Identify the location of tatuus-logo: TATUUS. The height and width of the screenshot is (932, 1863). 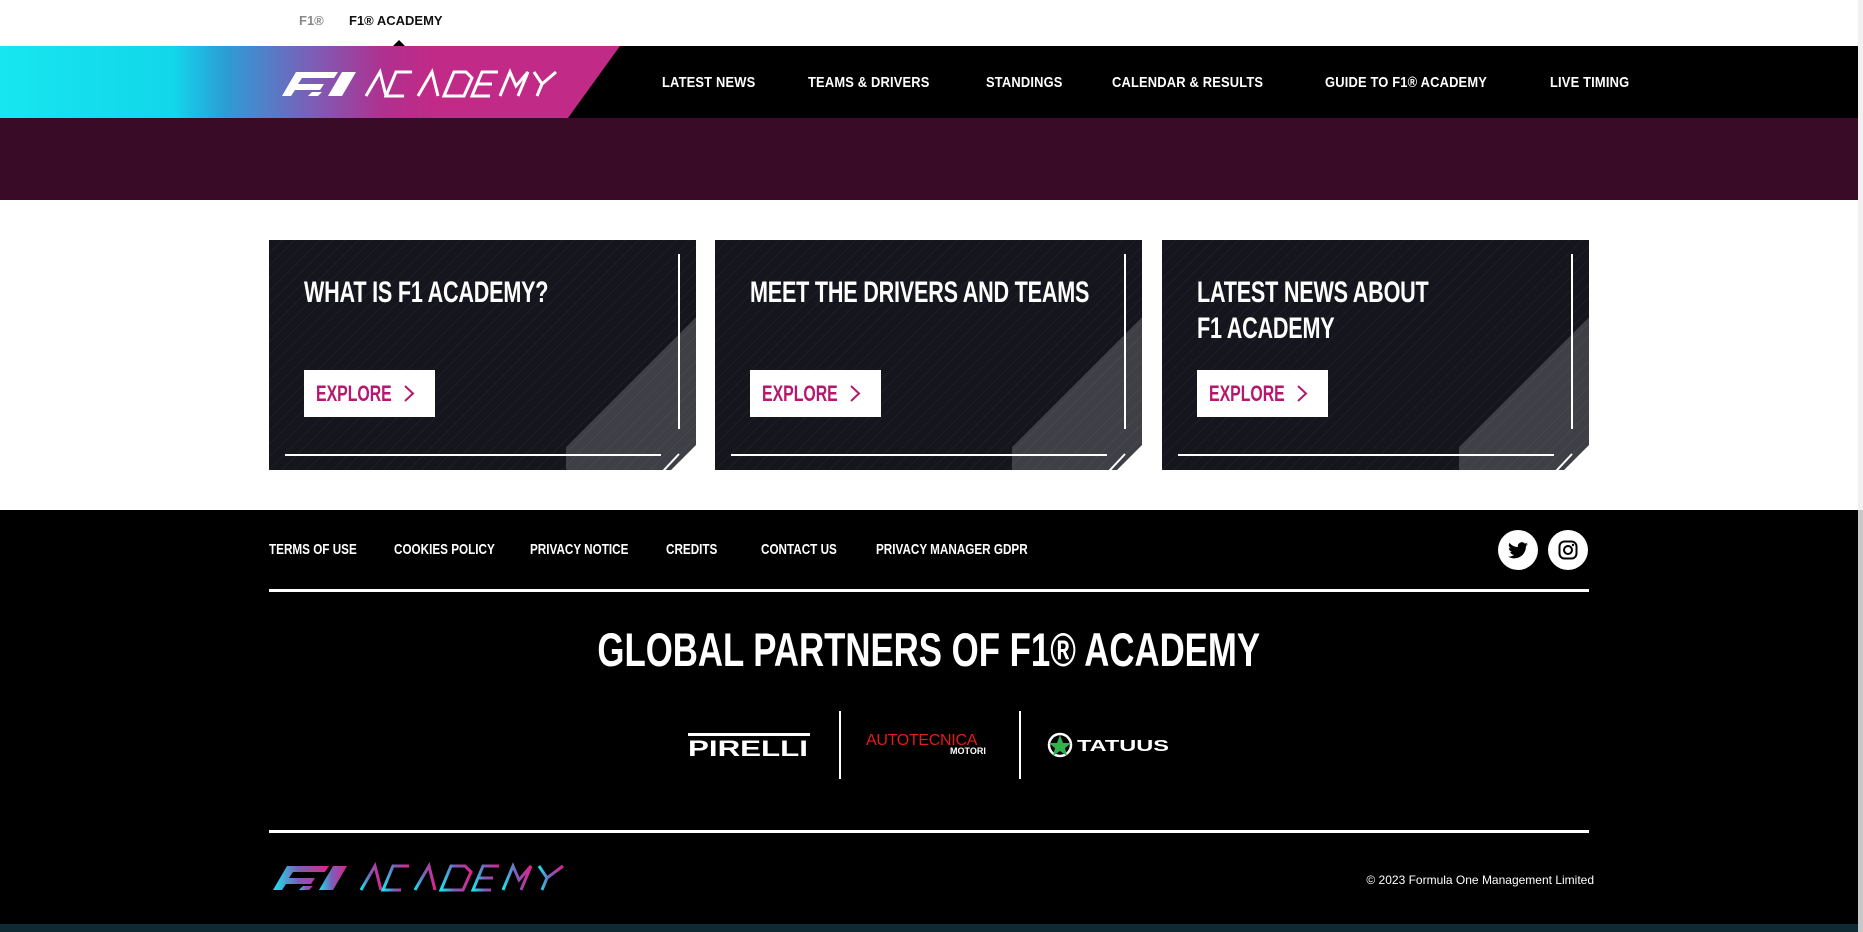
(1109, 746).